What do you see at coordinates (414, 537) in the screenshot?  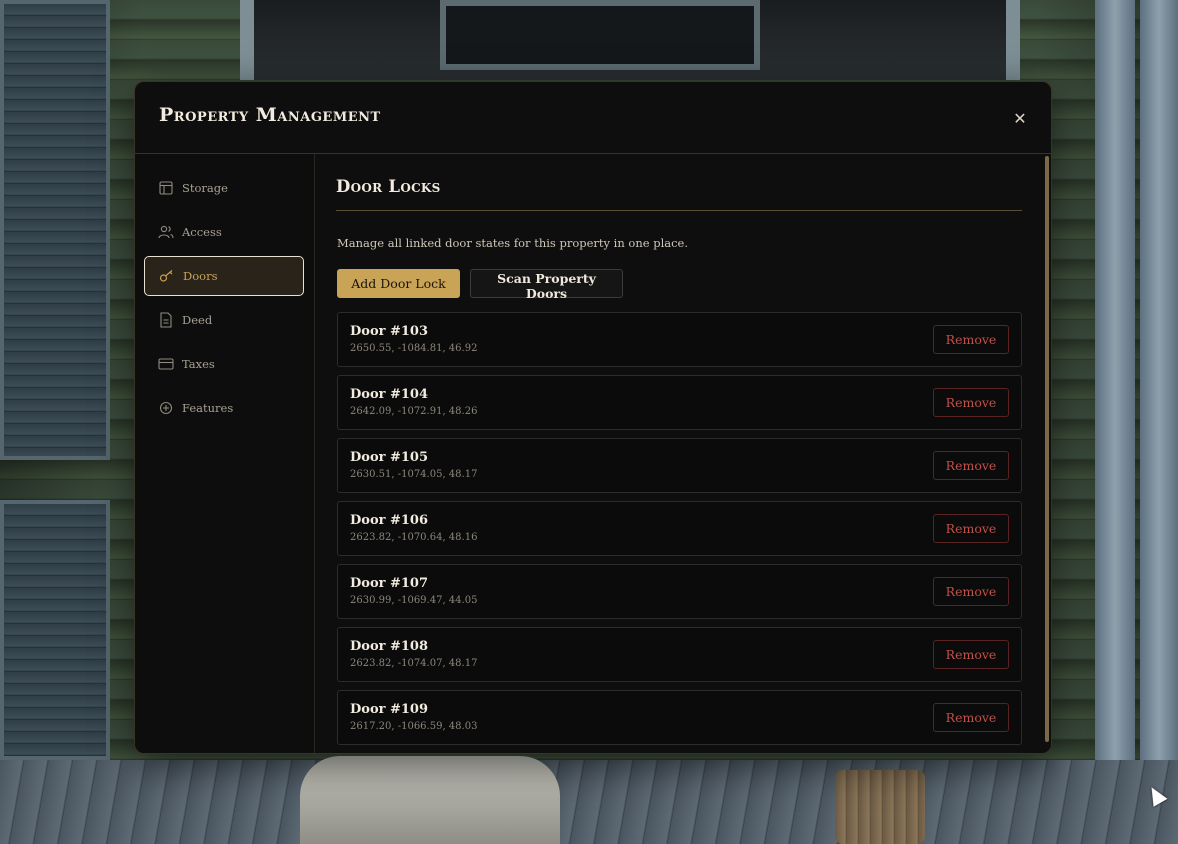 I see `door-coordinates: 2623.82, -1070.64, 48.16` at bounding box center [414, 537].